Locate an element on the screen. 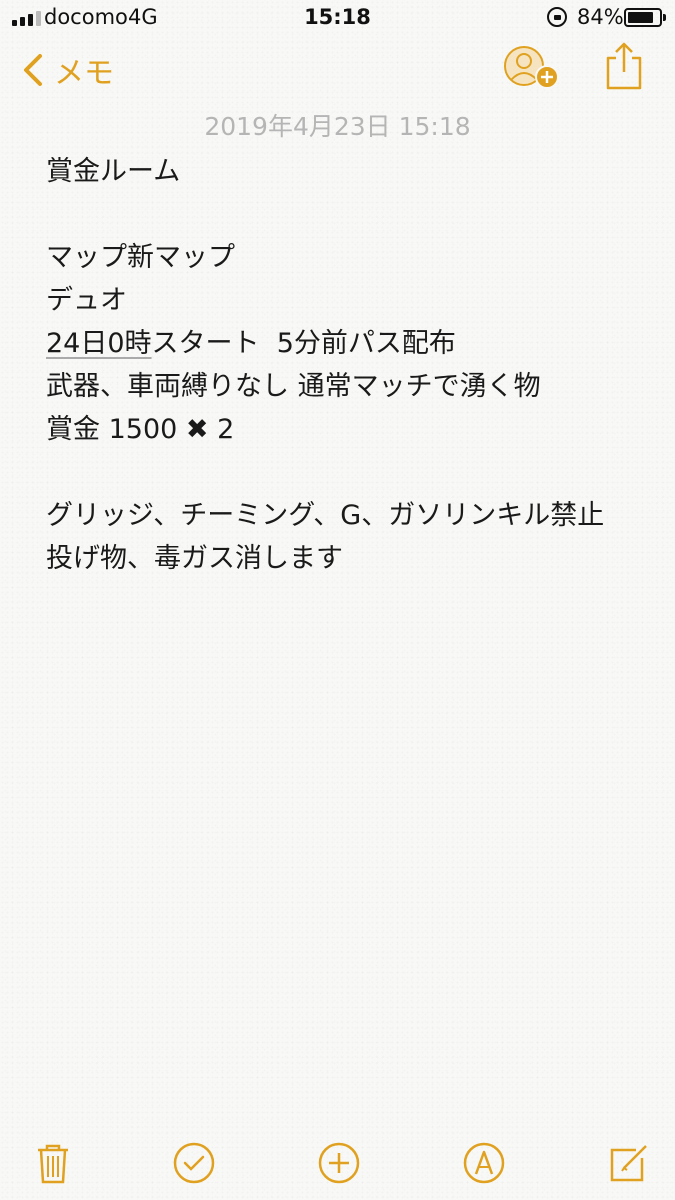 The height and width of the screenshot is (1200, 675). delete-button is located at coordinates (53, 1163).